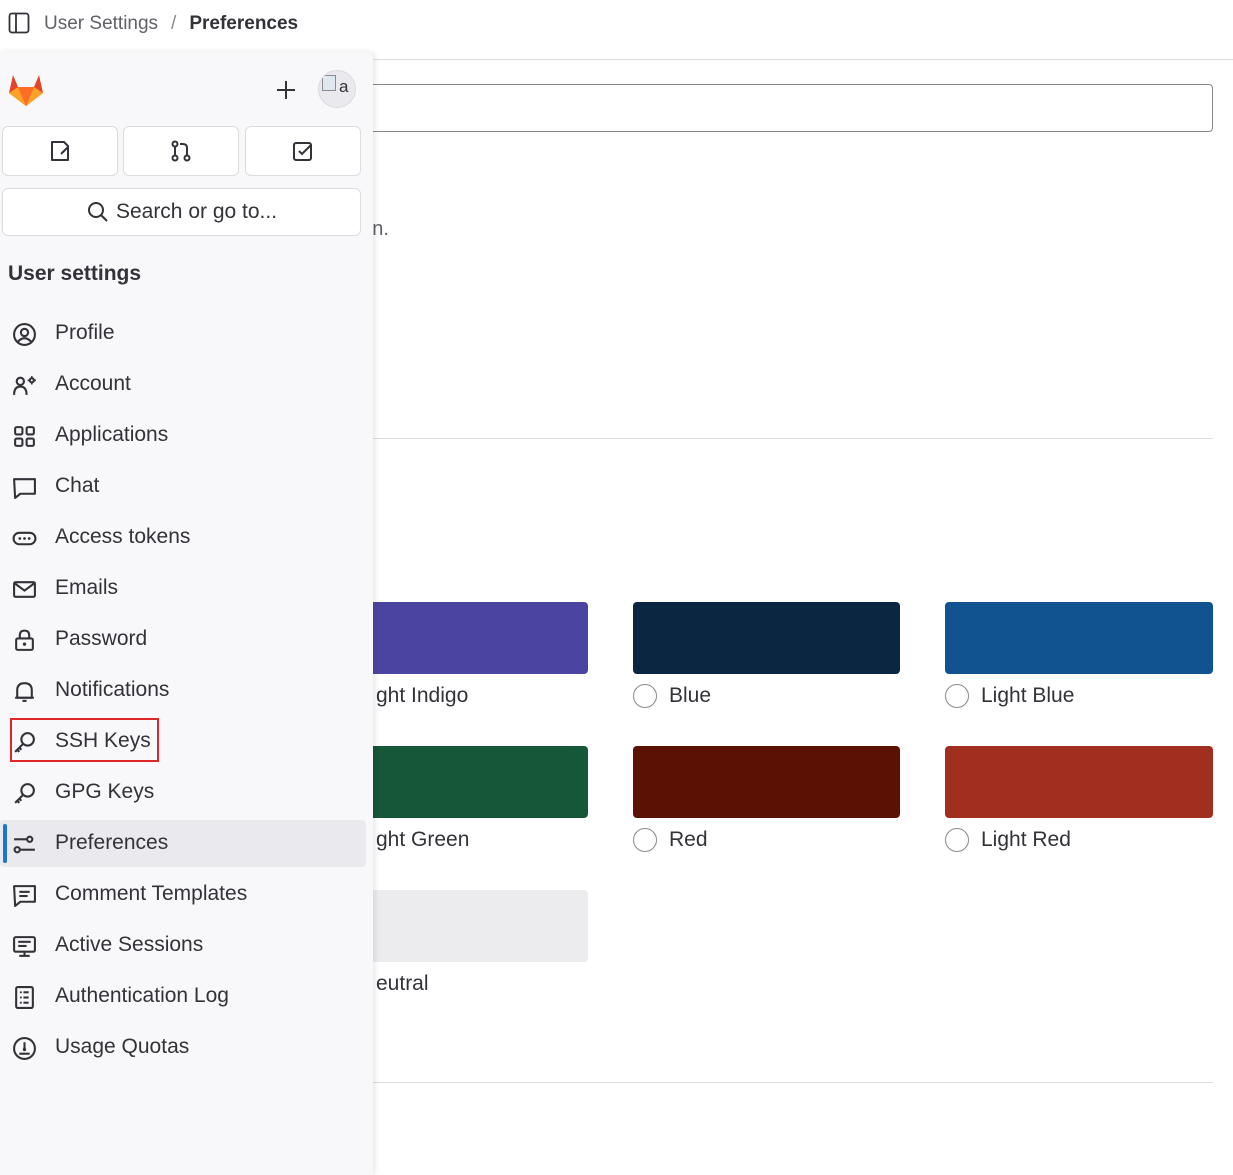 The image size is (1233, 1175). I want to click on chat-icon, so click(24, 488).